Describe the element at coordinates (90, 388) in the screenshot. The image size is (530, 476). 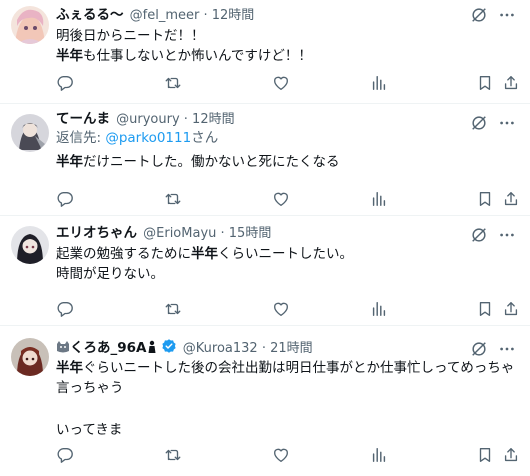
I see `tweet-text-line: 言っちゃう` at that location.